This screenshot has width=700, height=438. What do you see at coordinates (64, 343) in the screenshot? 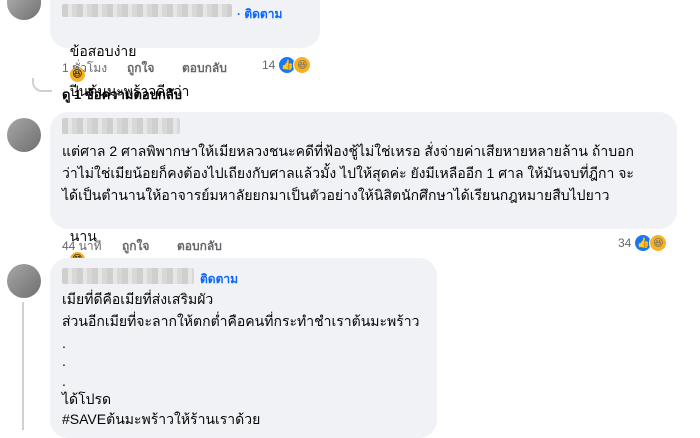
I see `comment-text-line-3: .` at bounding box center [64, 343].